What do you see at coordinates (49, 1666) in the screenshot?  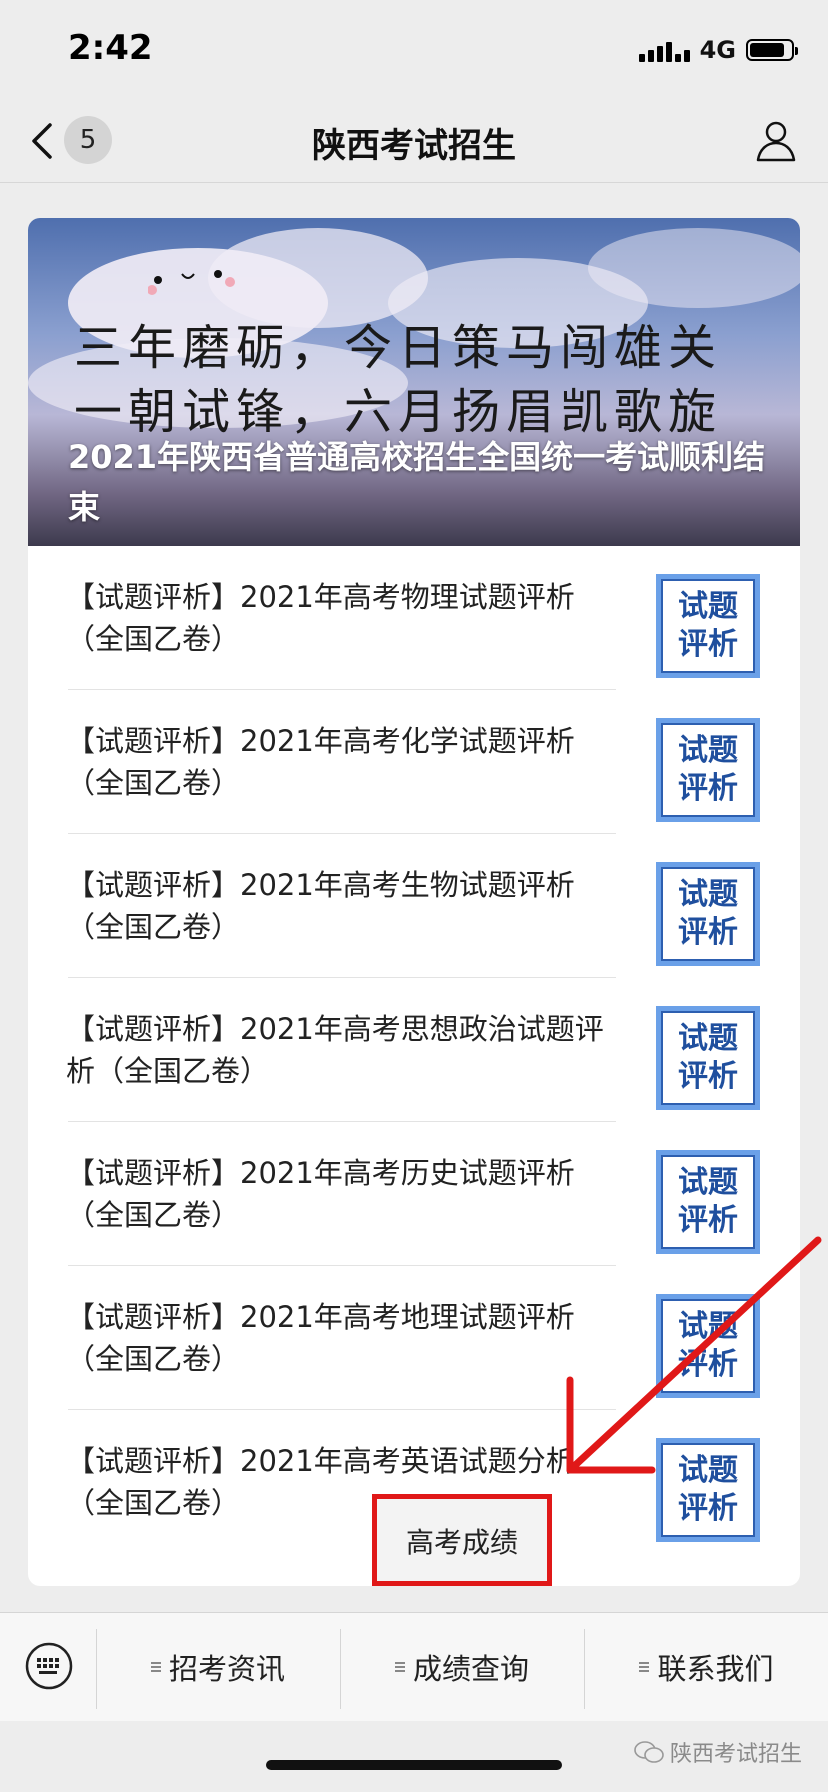 I see `keyboard-icon` at bounding box center [49, 1666].